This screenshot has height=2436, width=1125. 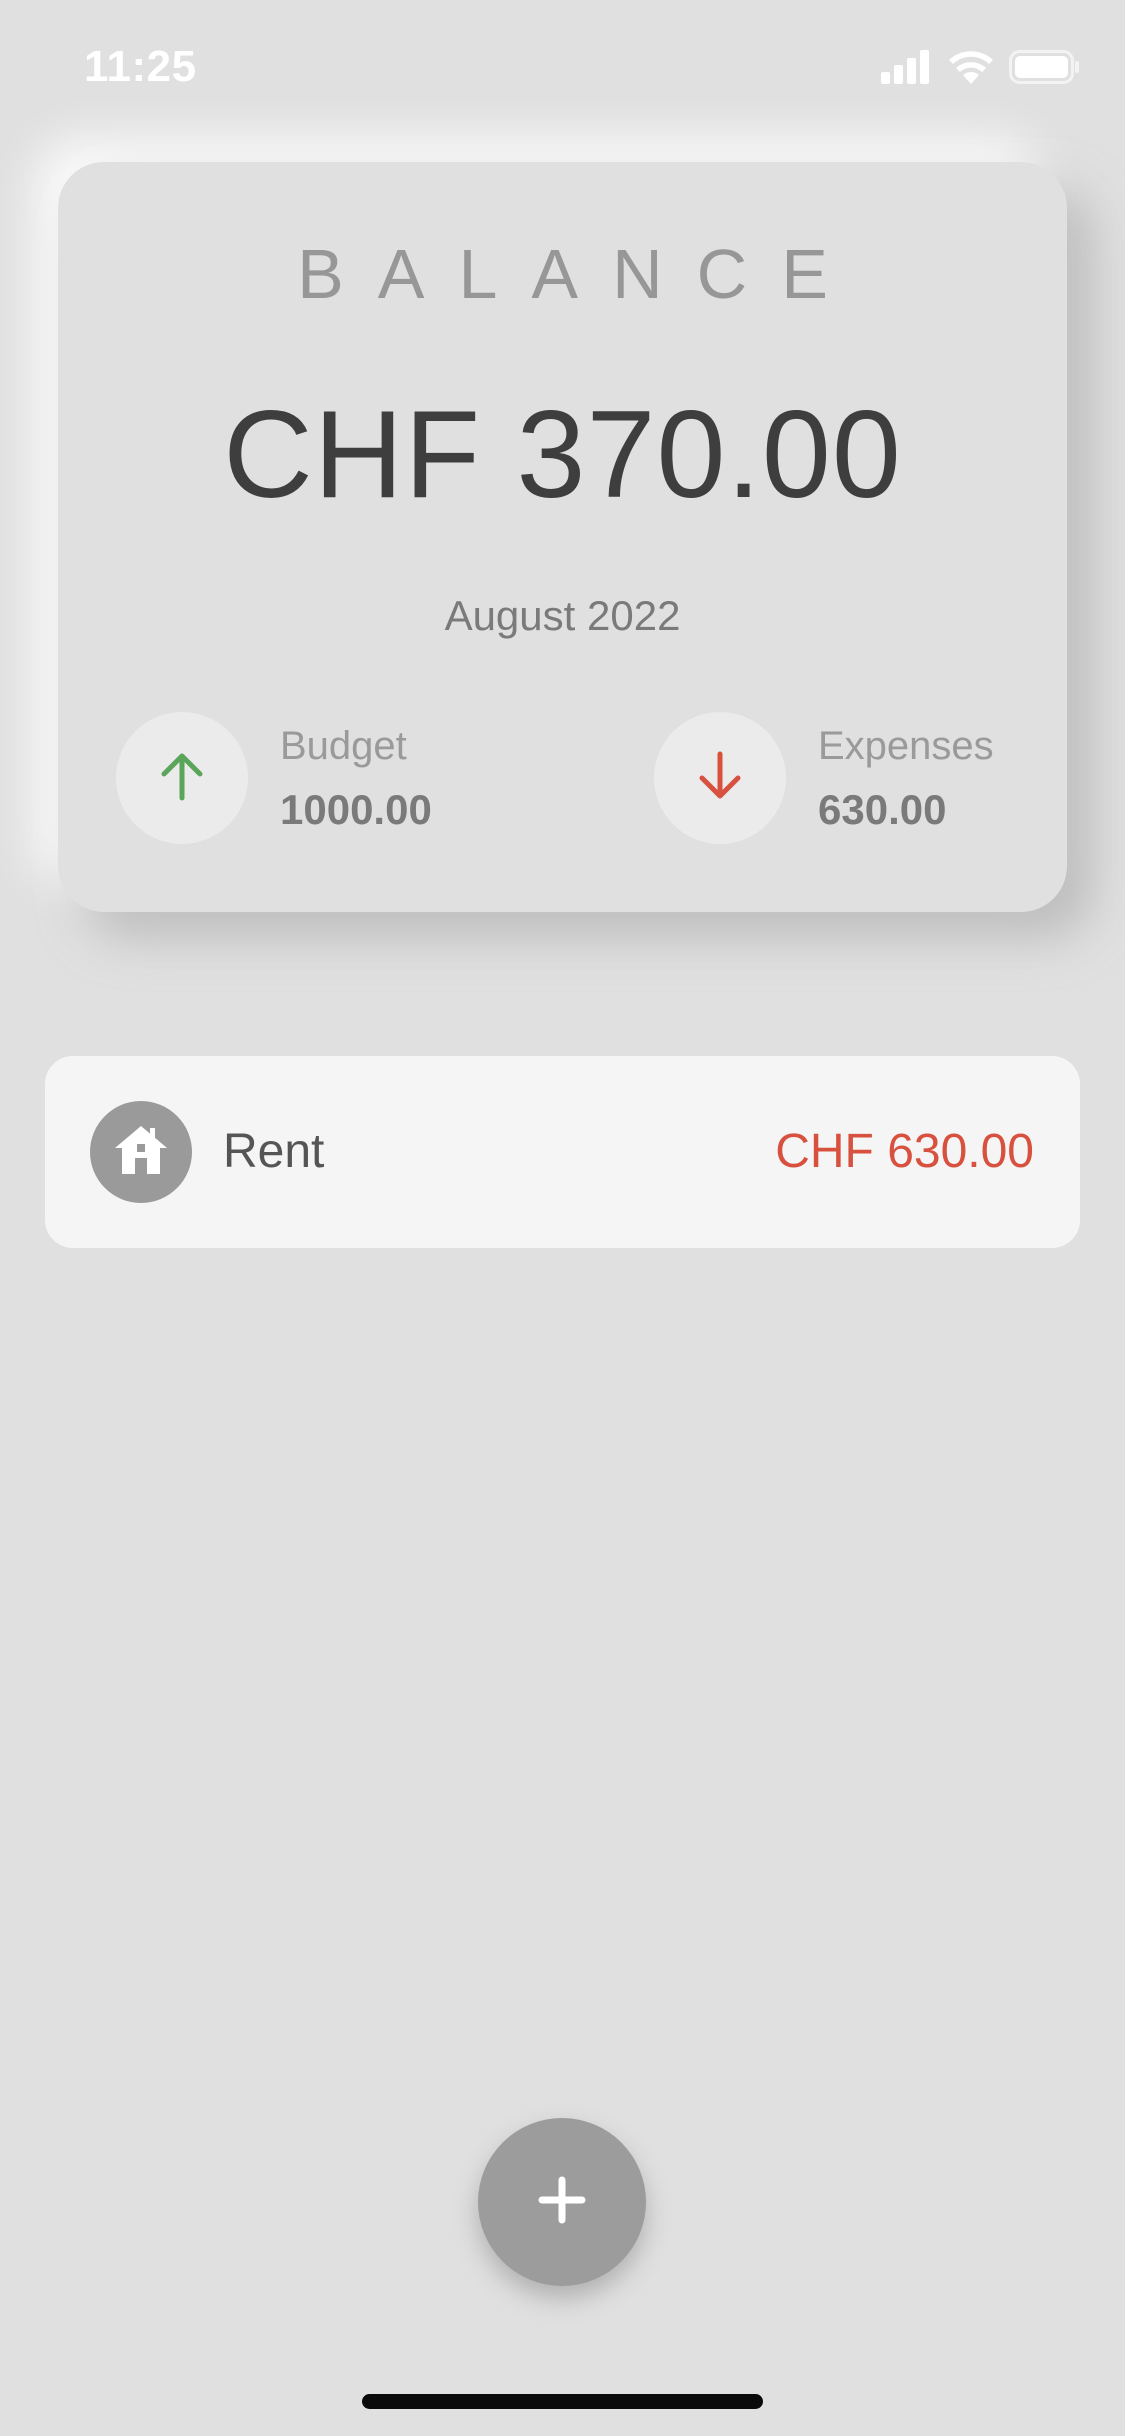 What do you see at coordinates (140, 66) in the screenshot?
I see `status-time: 11:25` at bounding box center [140, 66].